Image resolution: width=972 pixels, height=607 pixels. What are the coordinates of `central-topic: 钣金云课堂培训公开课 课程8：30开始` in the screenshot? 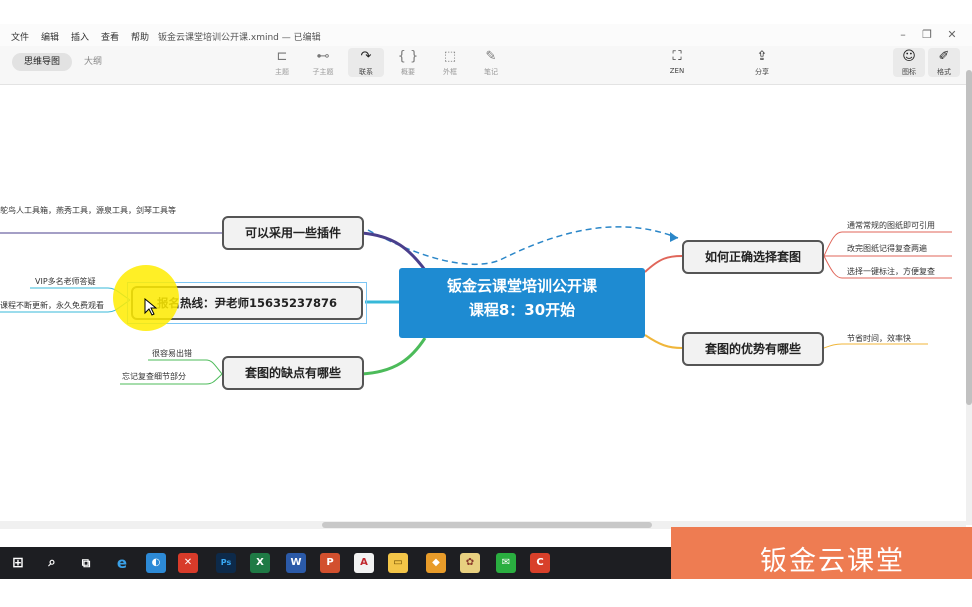 It's located at (522, 303).